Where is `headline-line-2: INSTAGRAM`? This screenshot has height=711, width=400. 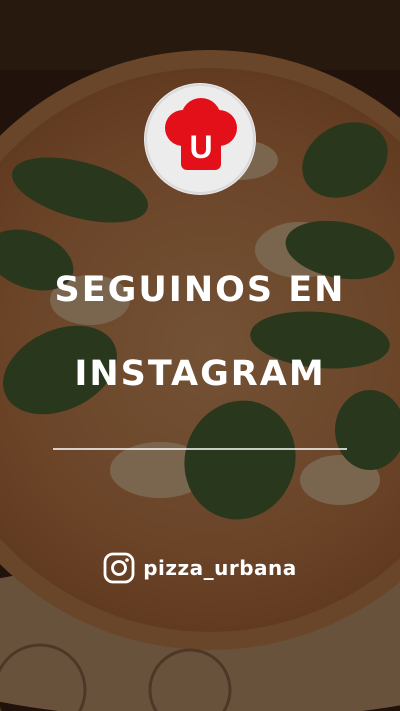
headline-line-2: INSTAGRAM is located at coordinates (200, 374).